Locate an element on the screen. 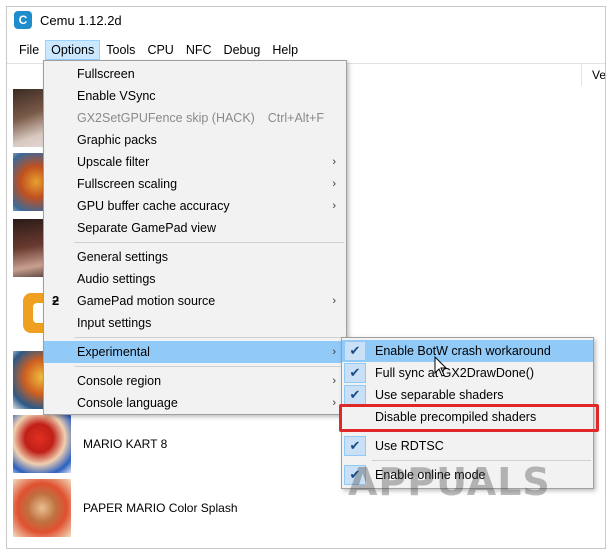  menu-item-use-rdtsc: ✔ Use RDTSC is located at coordinates (467, 446).